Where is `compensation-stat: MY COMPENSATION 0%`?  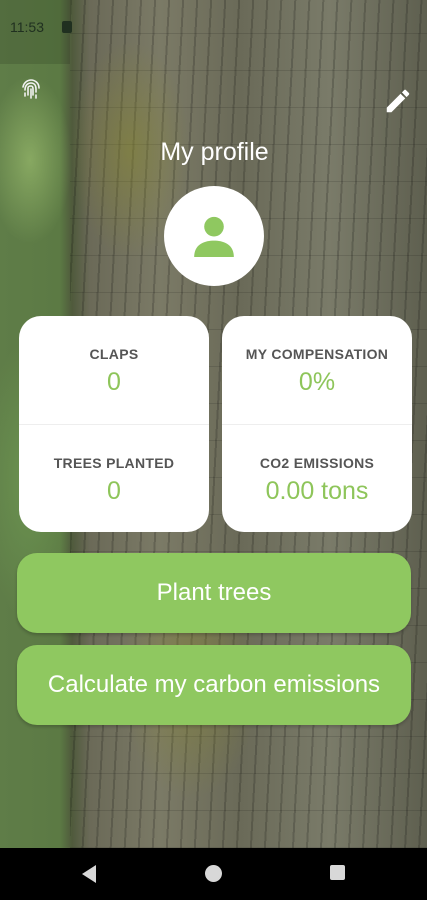
compensation-stat: MY COMPENSATION 0% is located at coordinates (317, 370).